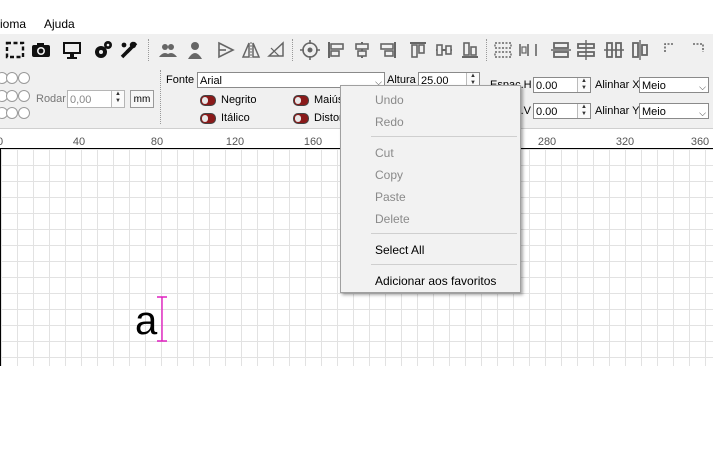  Describe the element at coordinates (583, 85) in the screenshot. I see `spacing-h-spinner: ▲ ▼` at that location.